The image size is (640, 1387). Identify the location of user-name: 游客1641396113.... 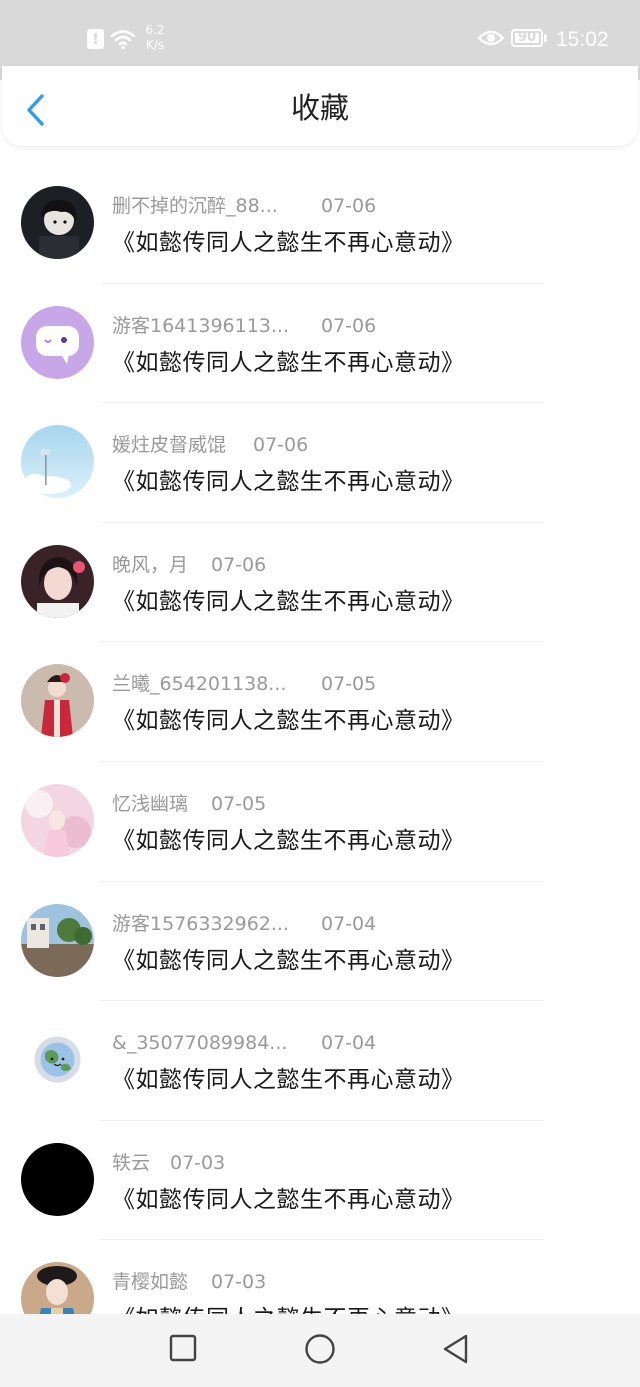
(201, 325).